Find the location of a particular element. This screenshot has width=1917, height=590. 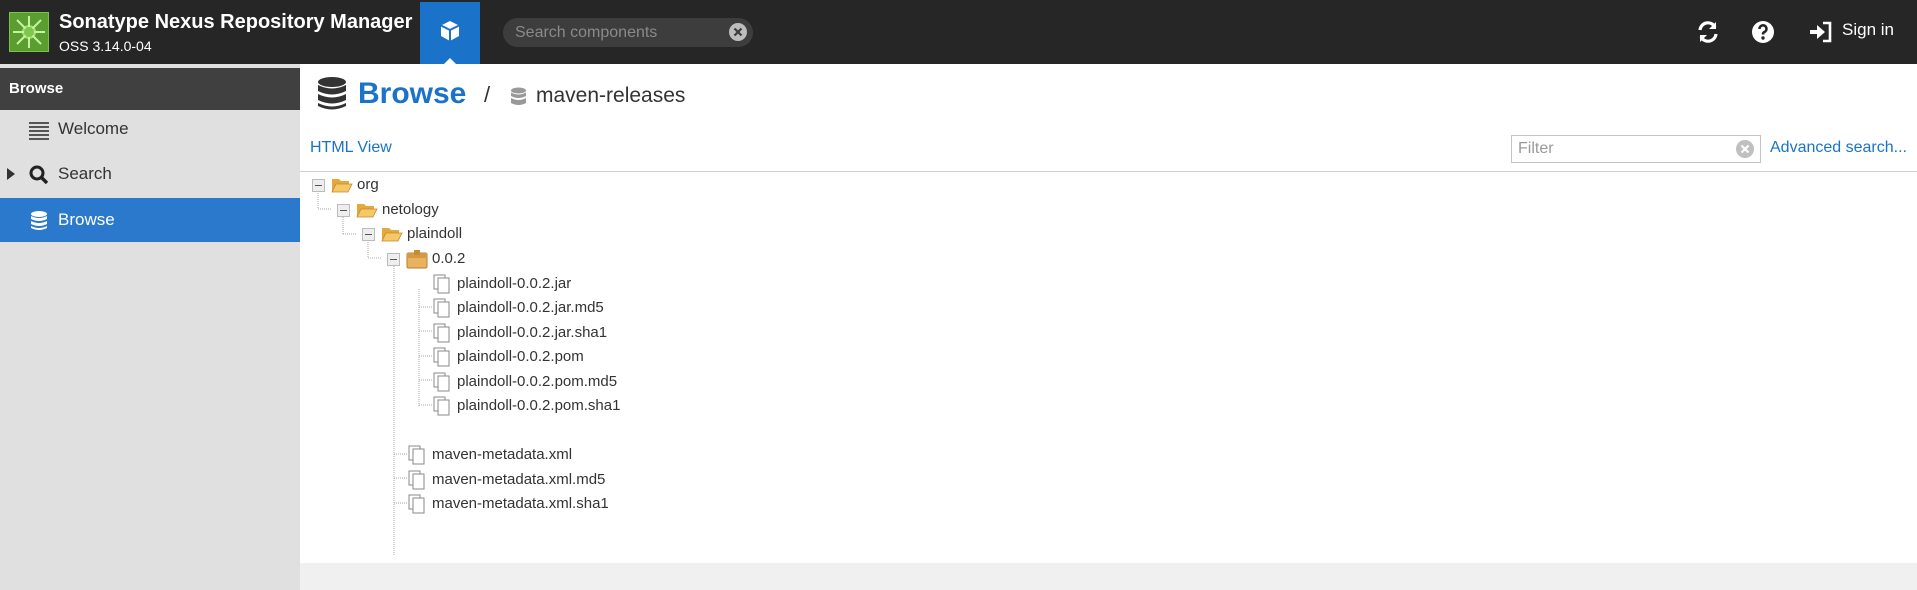

breadcrumb-repo: maven-releases is located at coordinates (611, 95).